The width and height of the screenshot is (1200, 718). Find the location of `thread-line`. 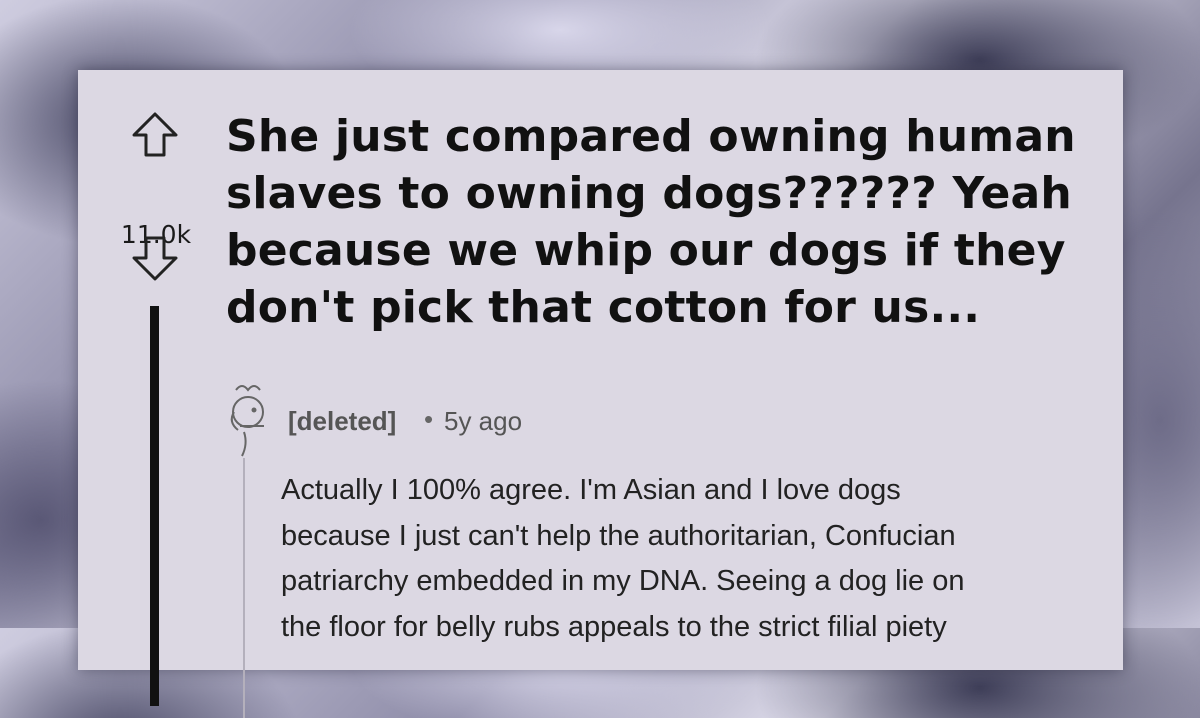

thread-line is located at coordinates (154, 506).